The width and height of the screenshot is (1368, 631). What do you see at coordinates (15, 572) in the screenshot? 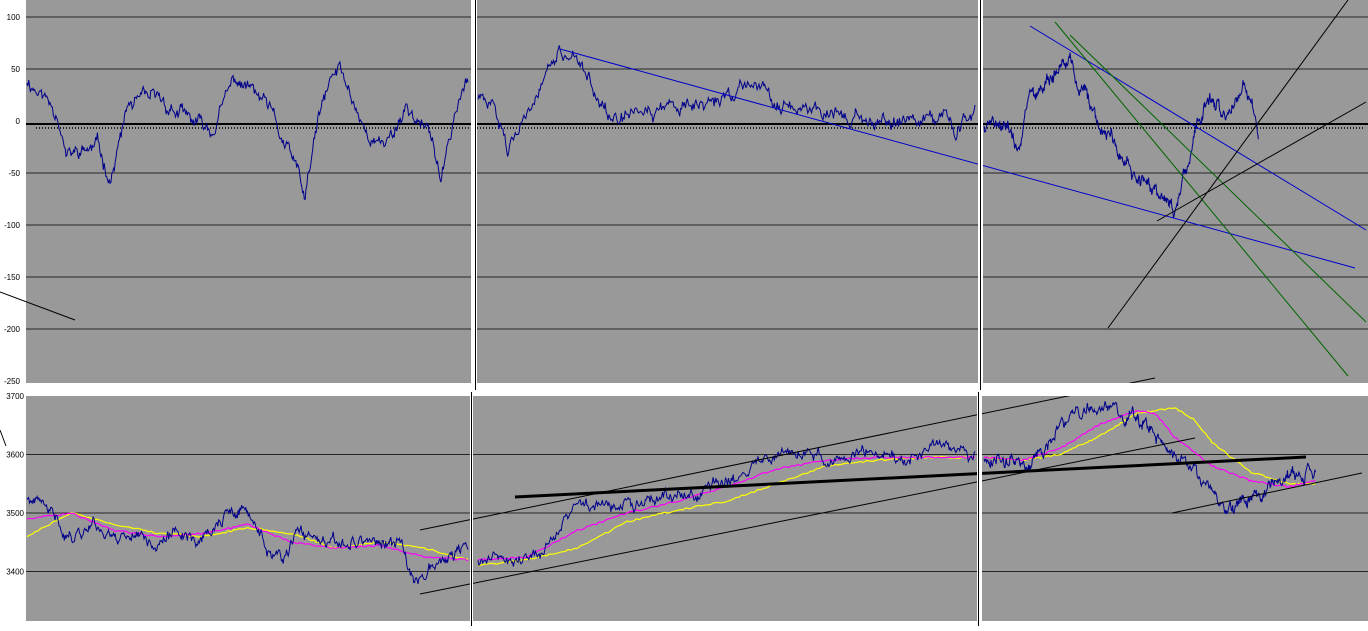
I see `price-y-tick-label: 3400` at bounding box center [15, 572].